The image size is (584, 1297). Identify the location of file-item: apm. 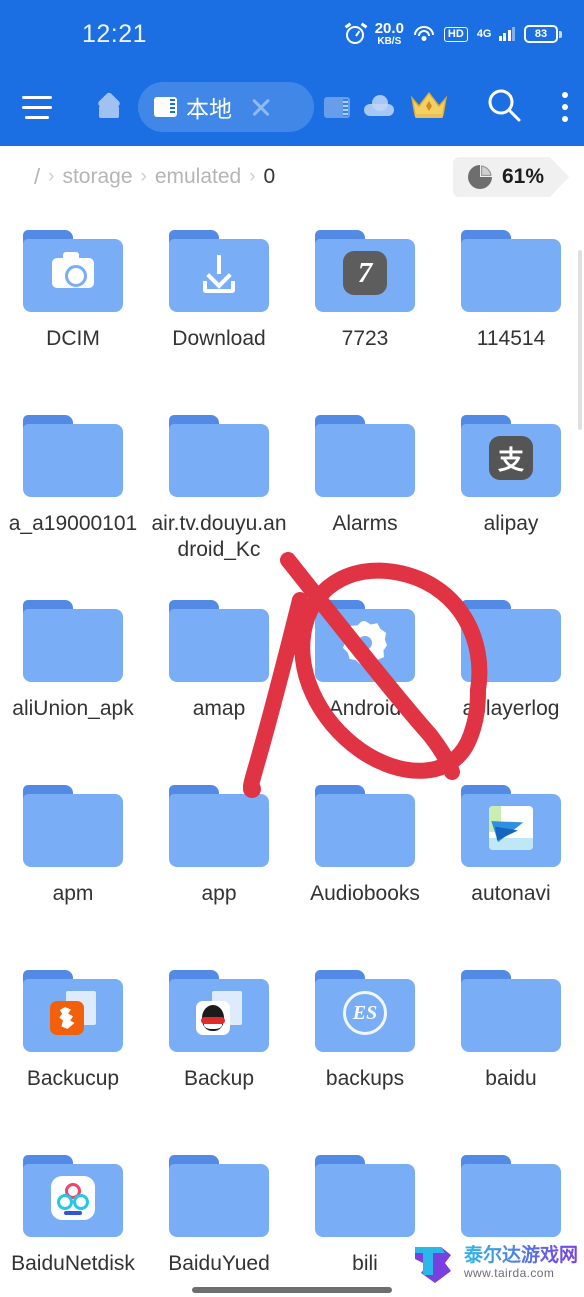
(73, 863).